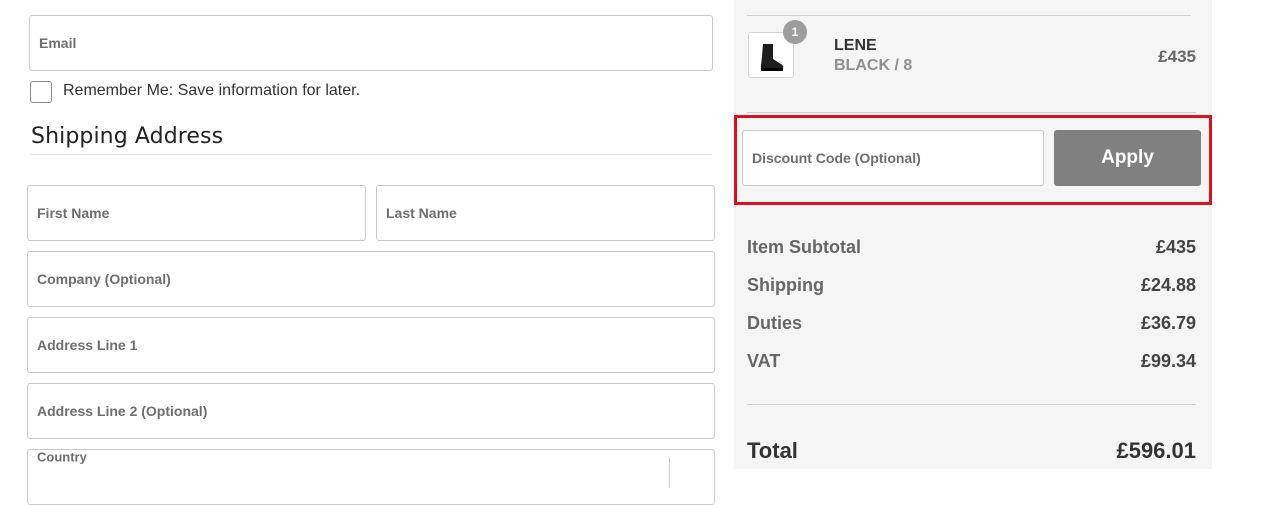  Describe the element at coordinates (58, 43) in the screenshot. I see `email-placeholder: Email` at that location.